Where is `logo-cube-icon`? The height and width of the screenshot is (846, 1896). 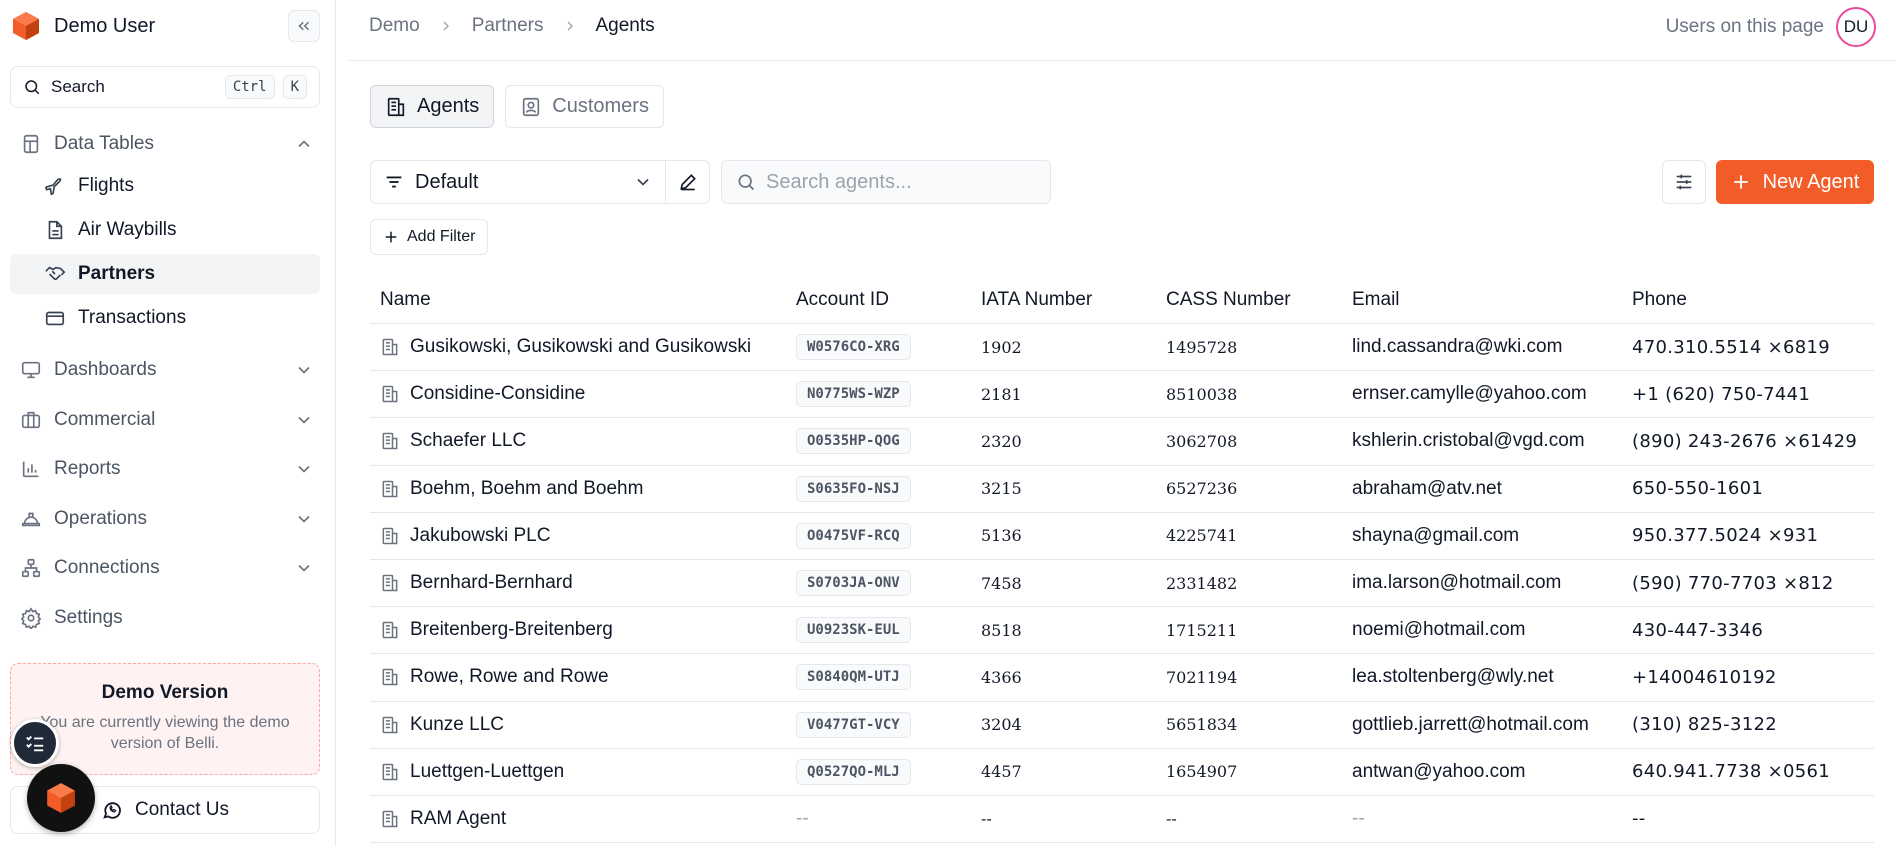
logo-cube-icon is located at coordinates (61, 798).